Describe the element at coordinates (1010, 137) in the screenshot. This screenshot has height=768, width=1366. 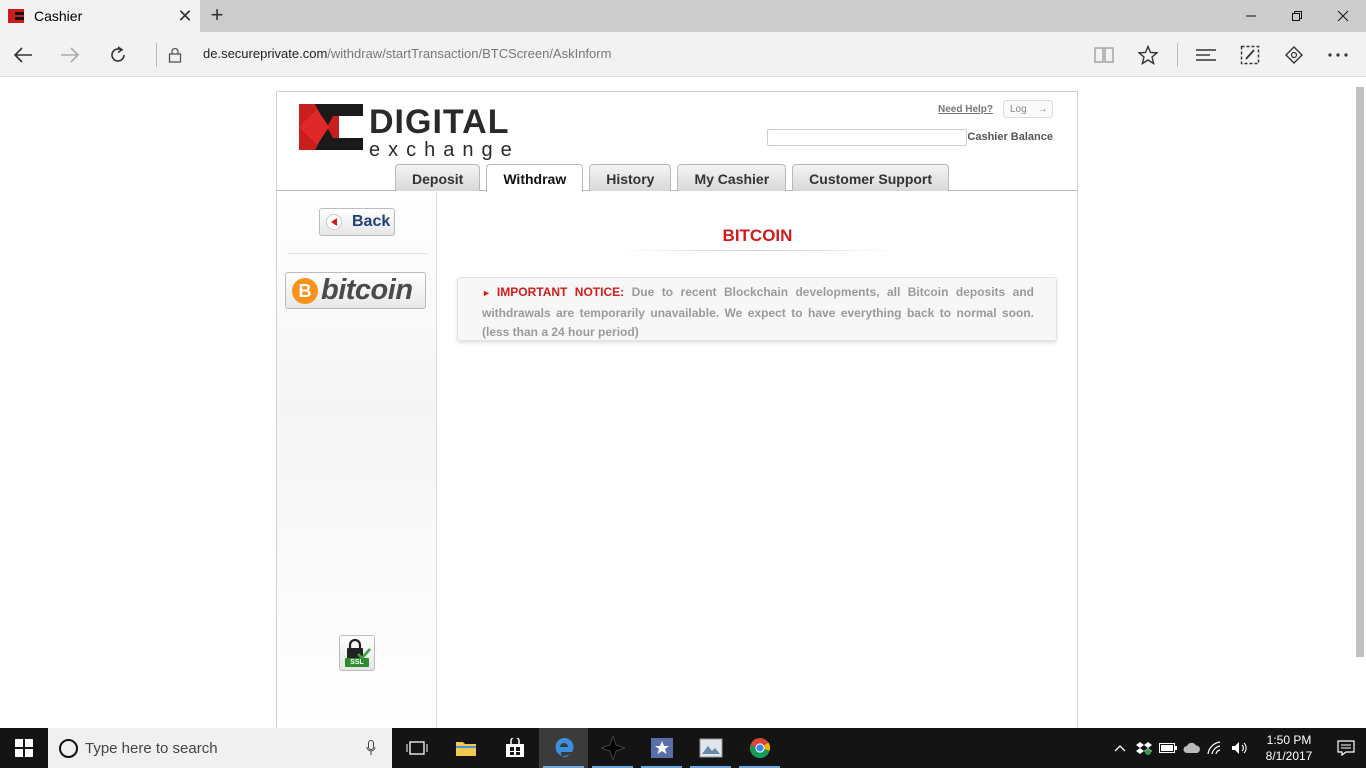
I see `cashier-balance-label: Cashier Balance` at that location.